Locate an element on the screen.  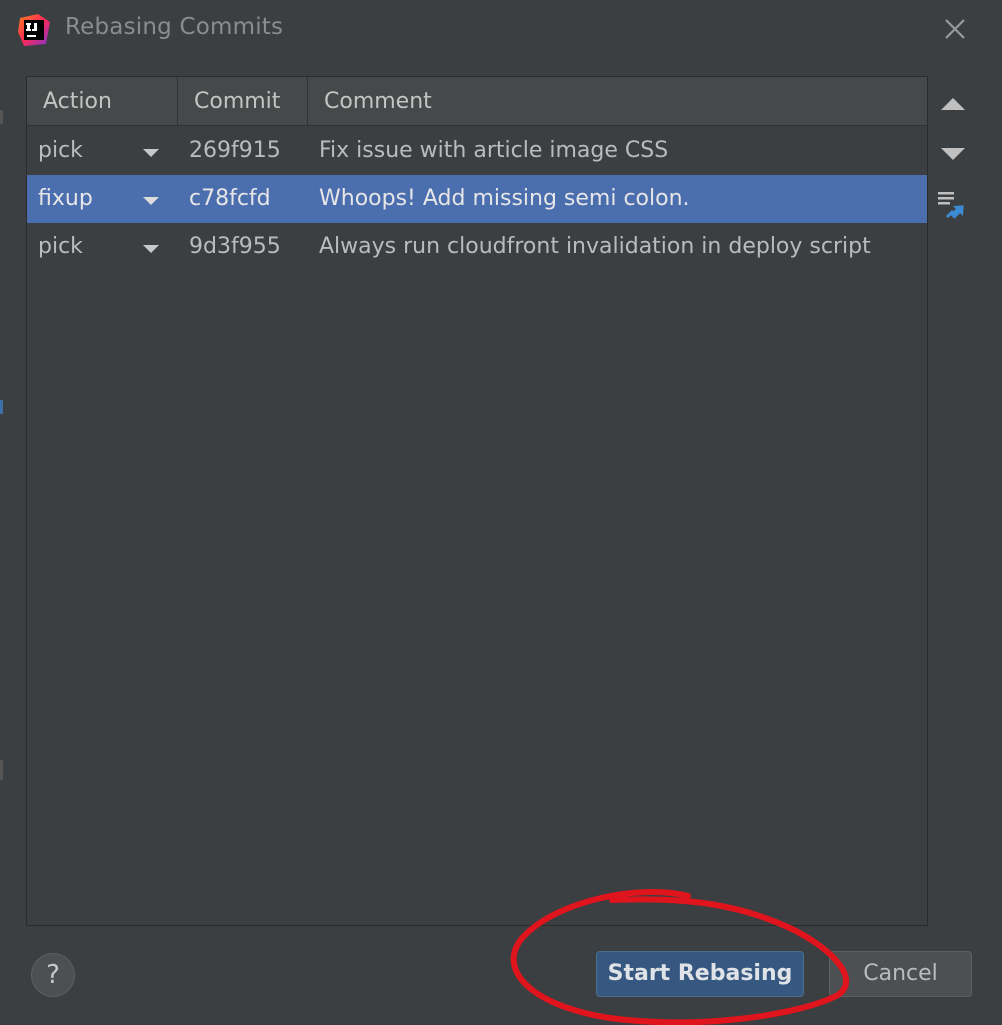
move-down-icon is located at coordinates (953, 153).